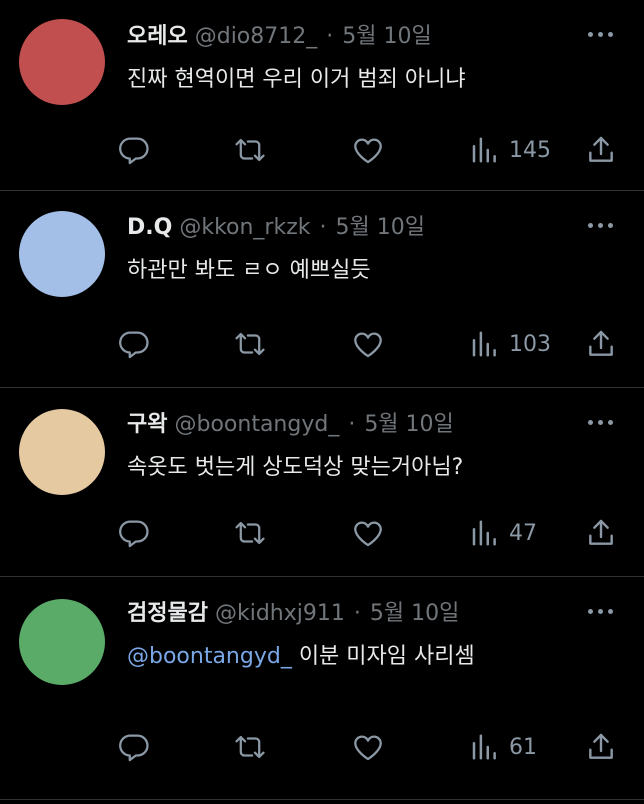  Describe the element at coordinates (244, 227) in the screenshot. I see `user-handle: @kkon_rkzk` at that location.